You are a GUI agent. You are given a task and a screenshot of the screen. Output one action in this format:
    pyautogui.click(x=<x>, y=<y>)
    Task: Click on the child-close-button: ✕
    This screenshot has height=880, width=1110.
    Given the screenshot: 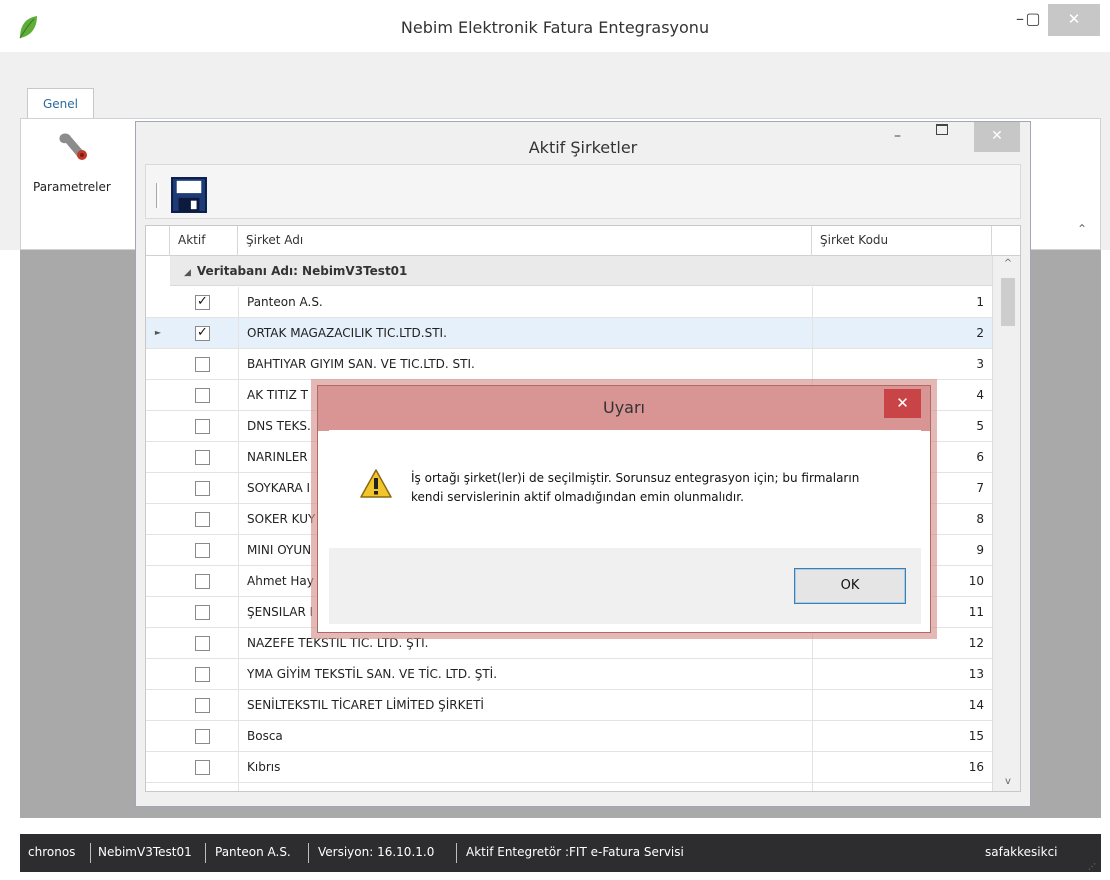 What is the action you would take?
    pyautogui.click(x=997, y=137)
    